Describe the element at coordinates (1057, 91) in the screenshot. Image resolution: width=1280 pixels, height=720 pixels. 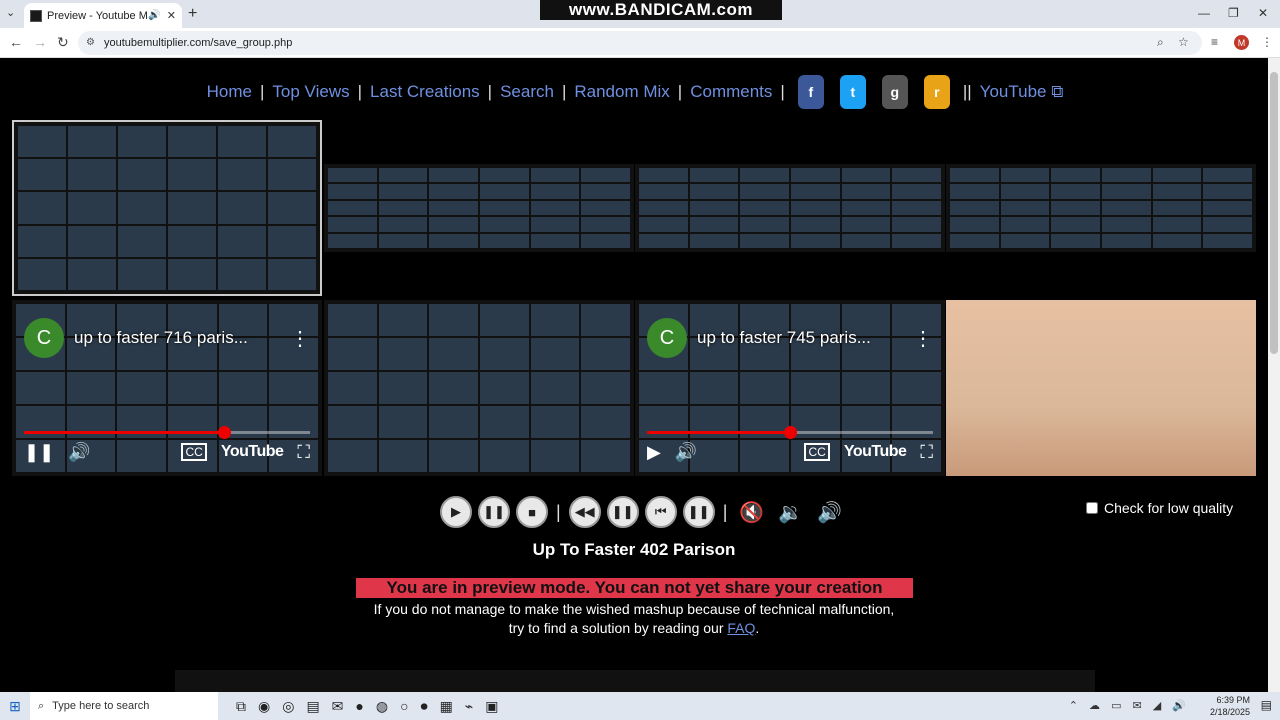
I see `external-link-icon: ⧉` at that location.